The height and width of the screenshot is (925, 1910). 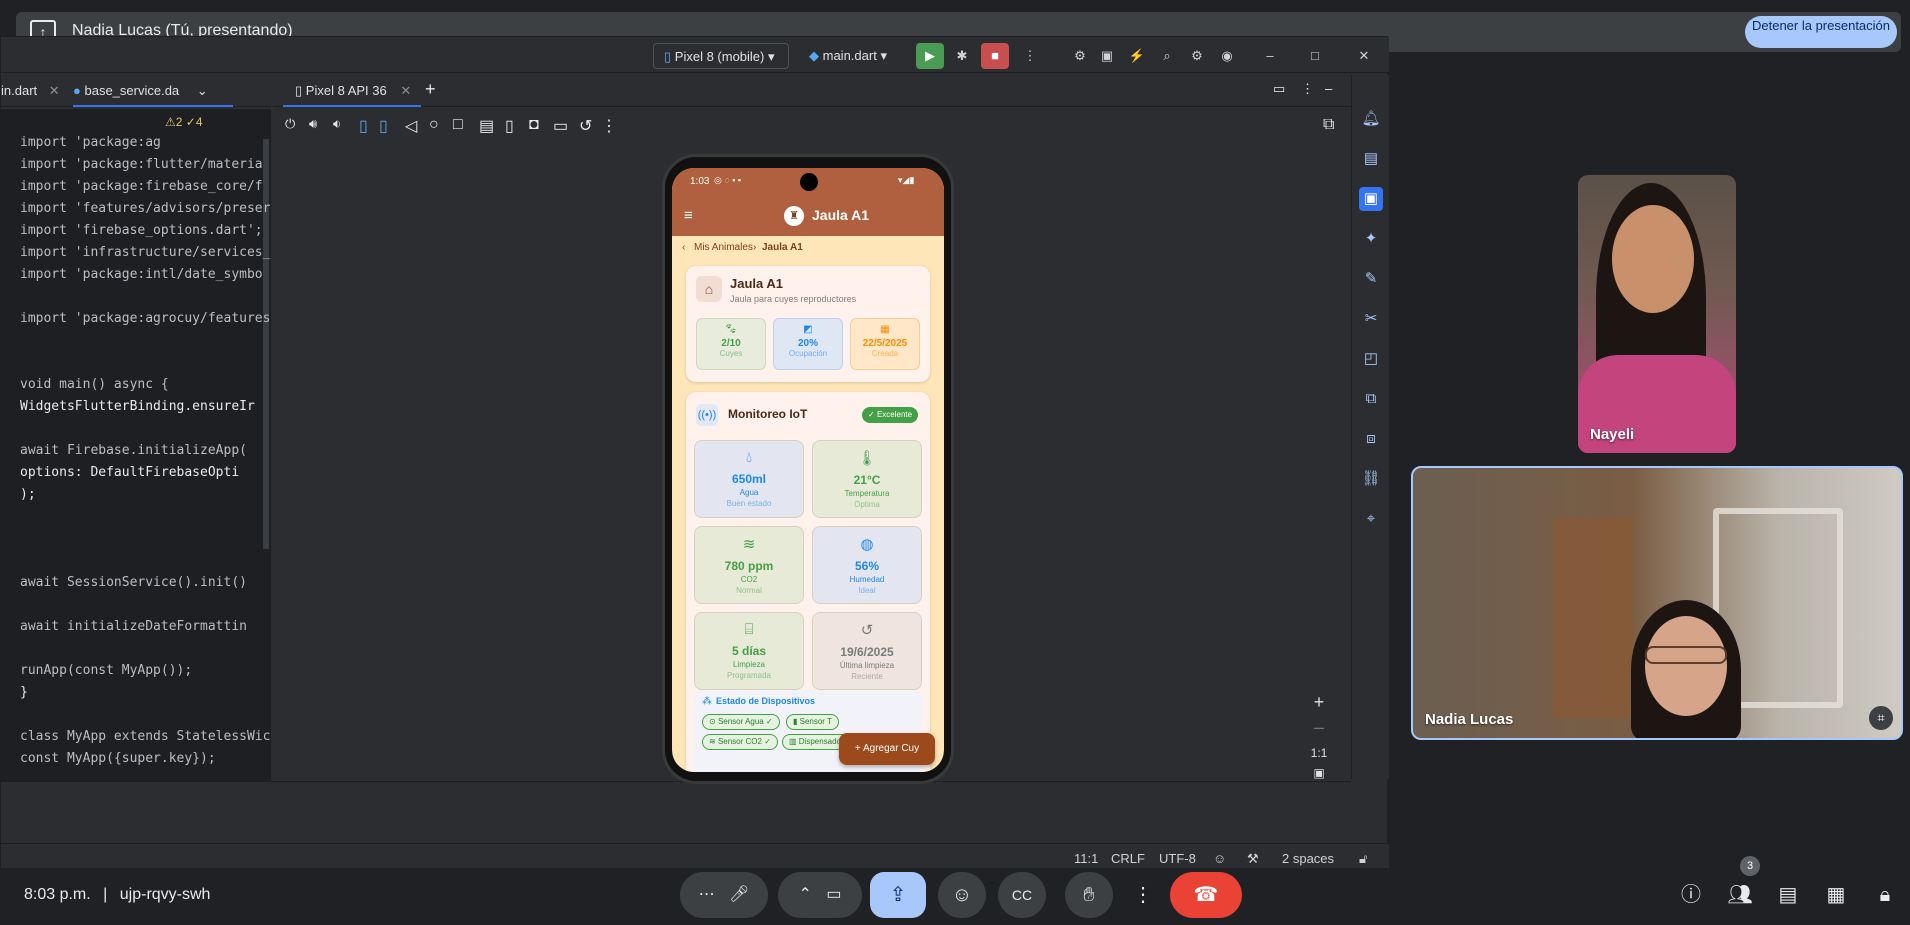 I want to click on notifications-icon: 🔔︎, so click(x=1371, y=119).